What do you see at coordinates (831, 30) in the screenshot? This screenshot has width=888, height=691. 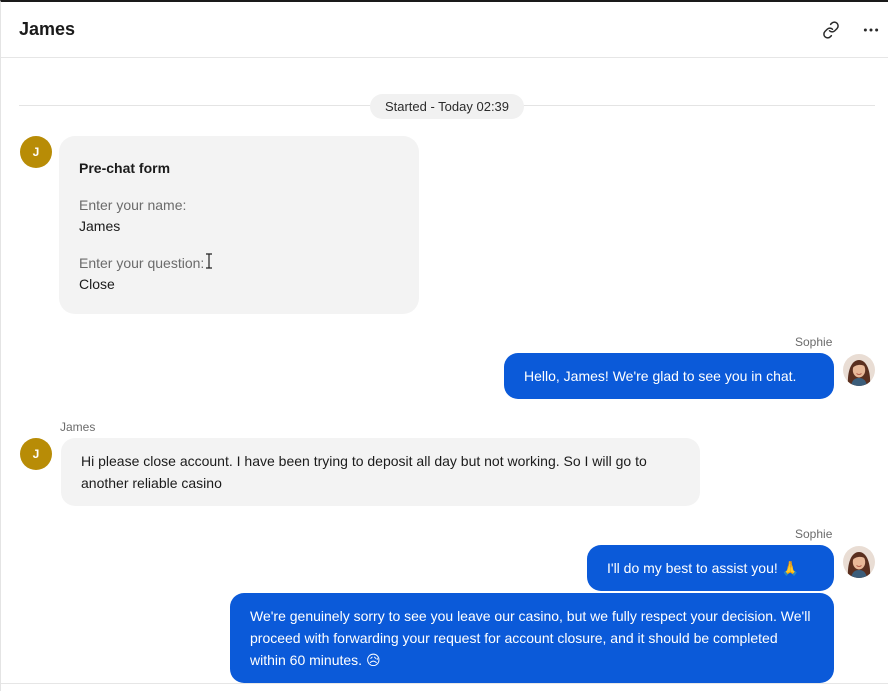 I see `link-icon` at bounding box center [831, 30].